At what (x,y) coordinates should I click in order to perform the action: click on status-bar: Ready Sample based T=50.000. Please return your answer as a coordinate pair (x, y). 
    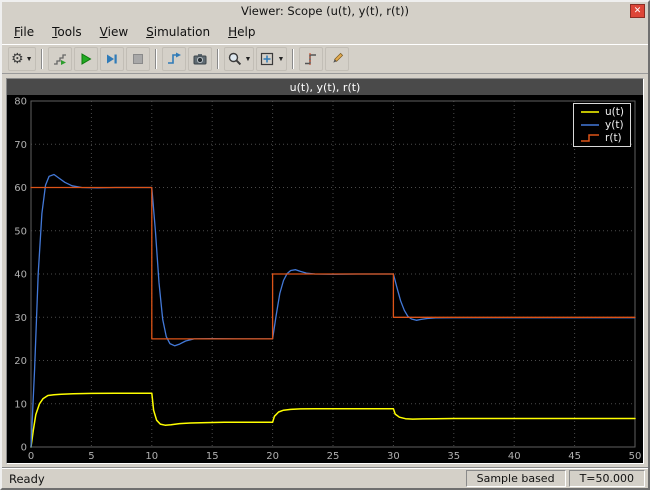
    Looking at the image, I should click on (325, 478).